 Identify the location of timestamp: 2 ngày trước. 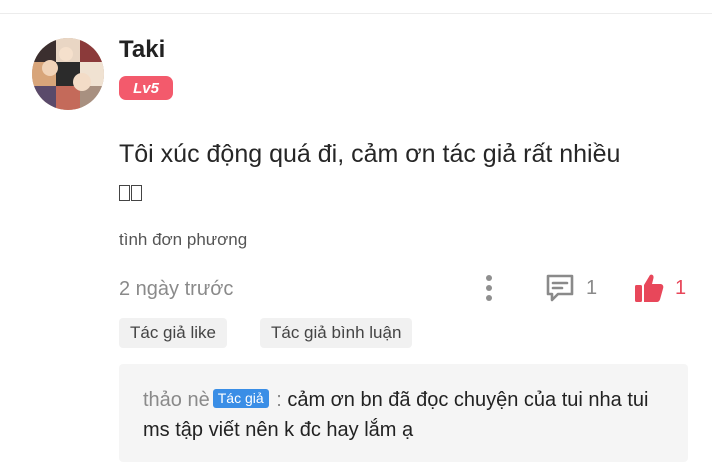
(176, 289).